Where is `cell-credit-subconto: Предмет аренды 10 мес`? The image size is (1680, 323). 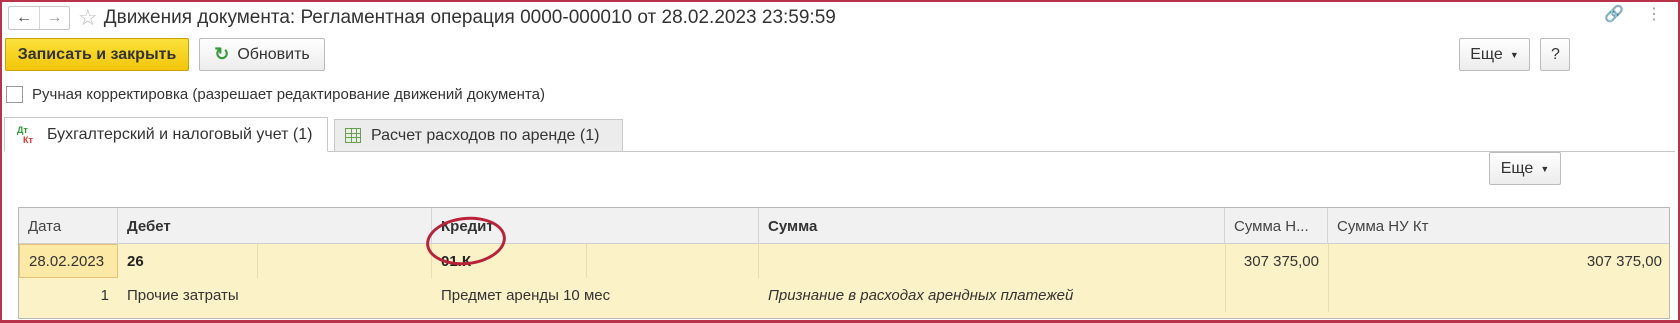
cell-credit-subconto: Предмет аренды 10 мес is located at coordinates (595, 295).